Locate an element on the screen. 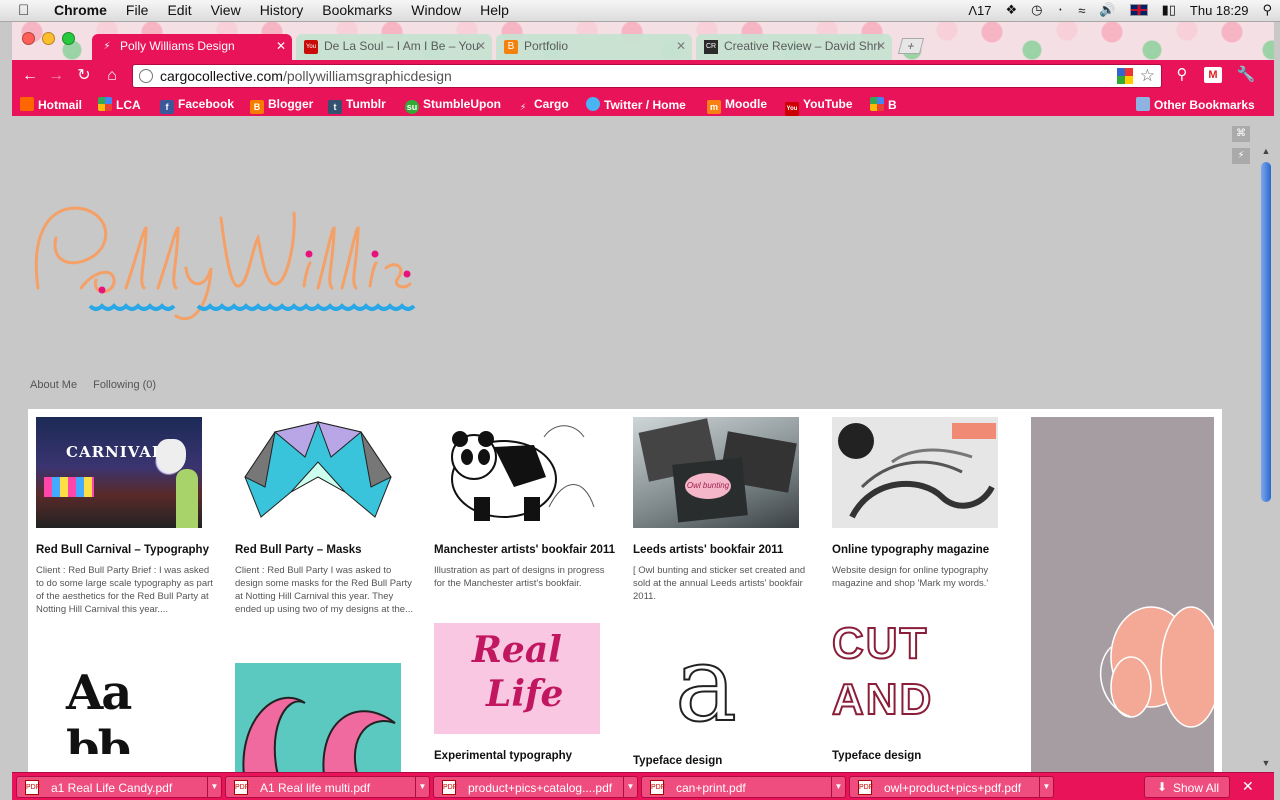  project-card is located at coordinates (330, 717).